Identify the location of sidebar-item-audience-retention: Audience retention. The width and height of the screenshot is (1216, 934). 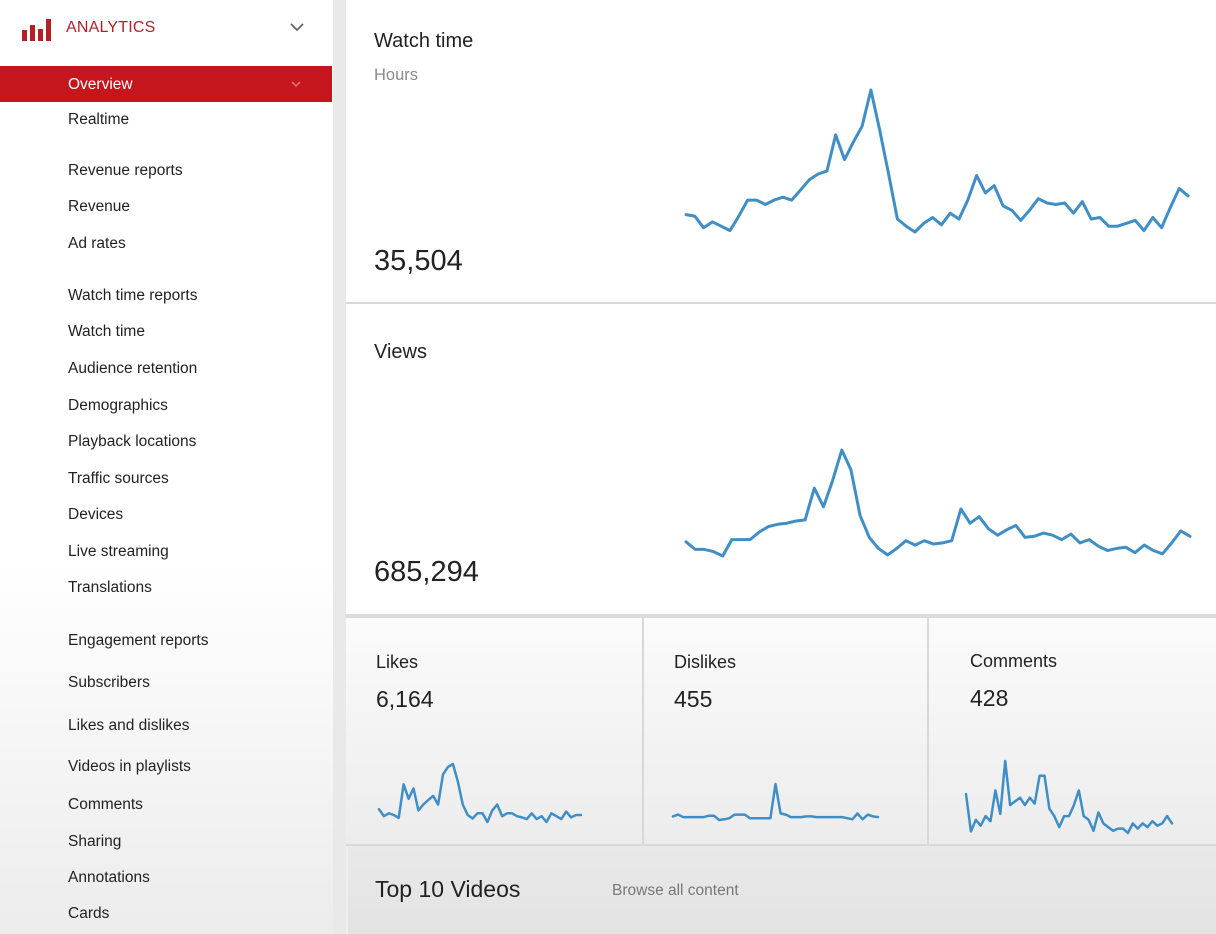
(166, 369).